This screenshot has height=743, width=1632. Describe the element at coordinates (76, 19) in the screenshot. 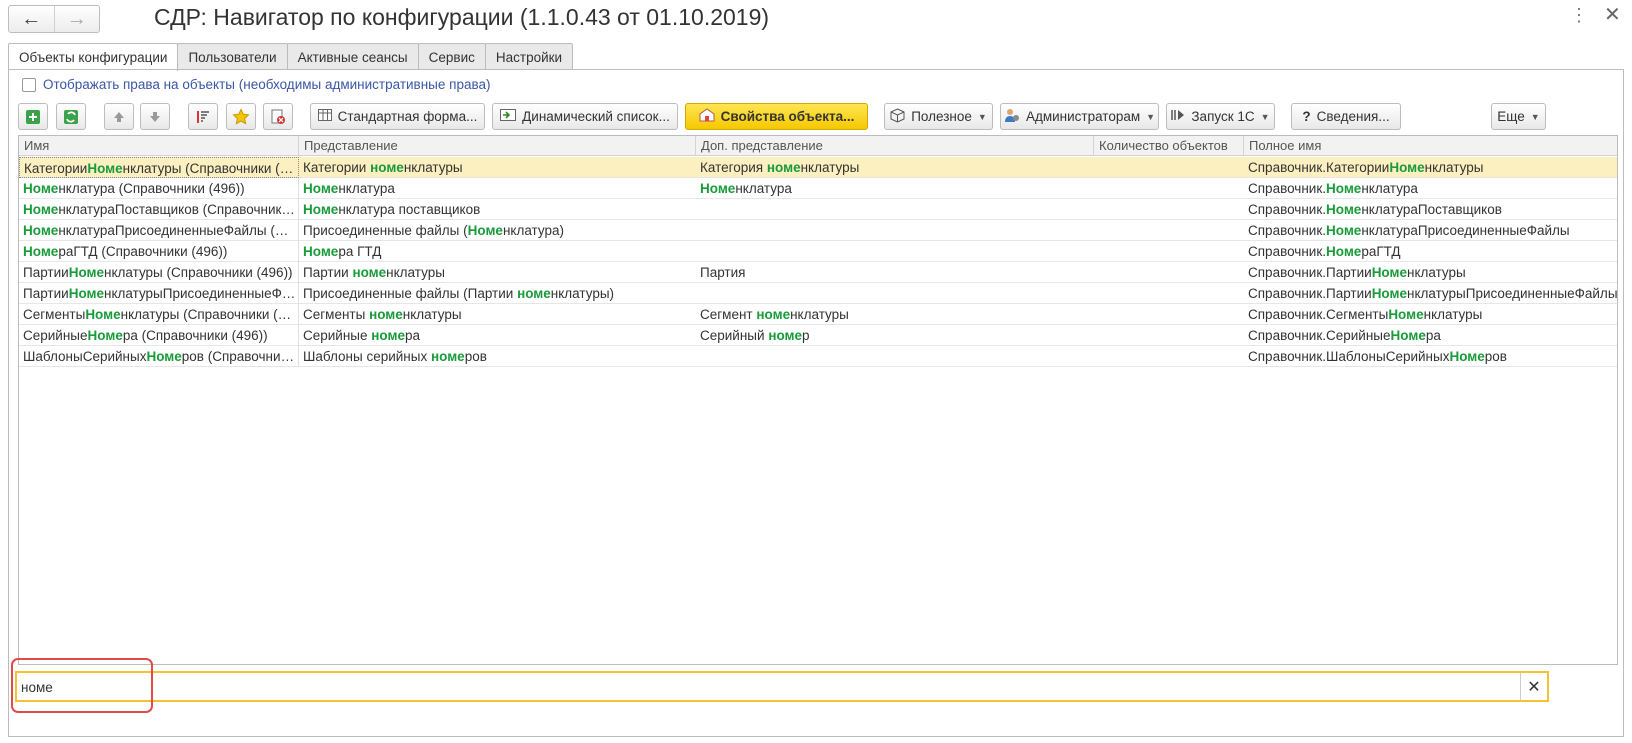

I see `forward-arrow-icon: →` at that location.